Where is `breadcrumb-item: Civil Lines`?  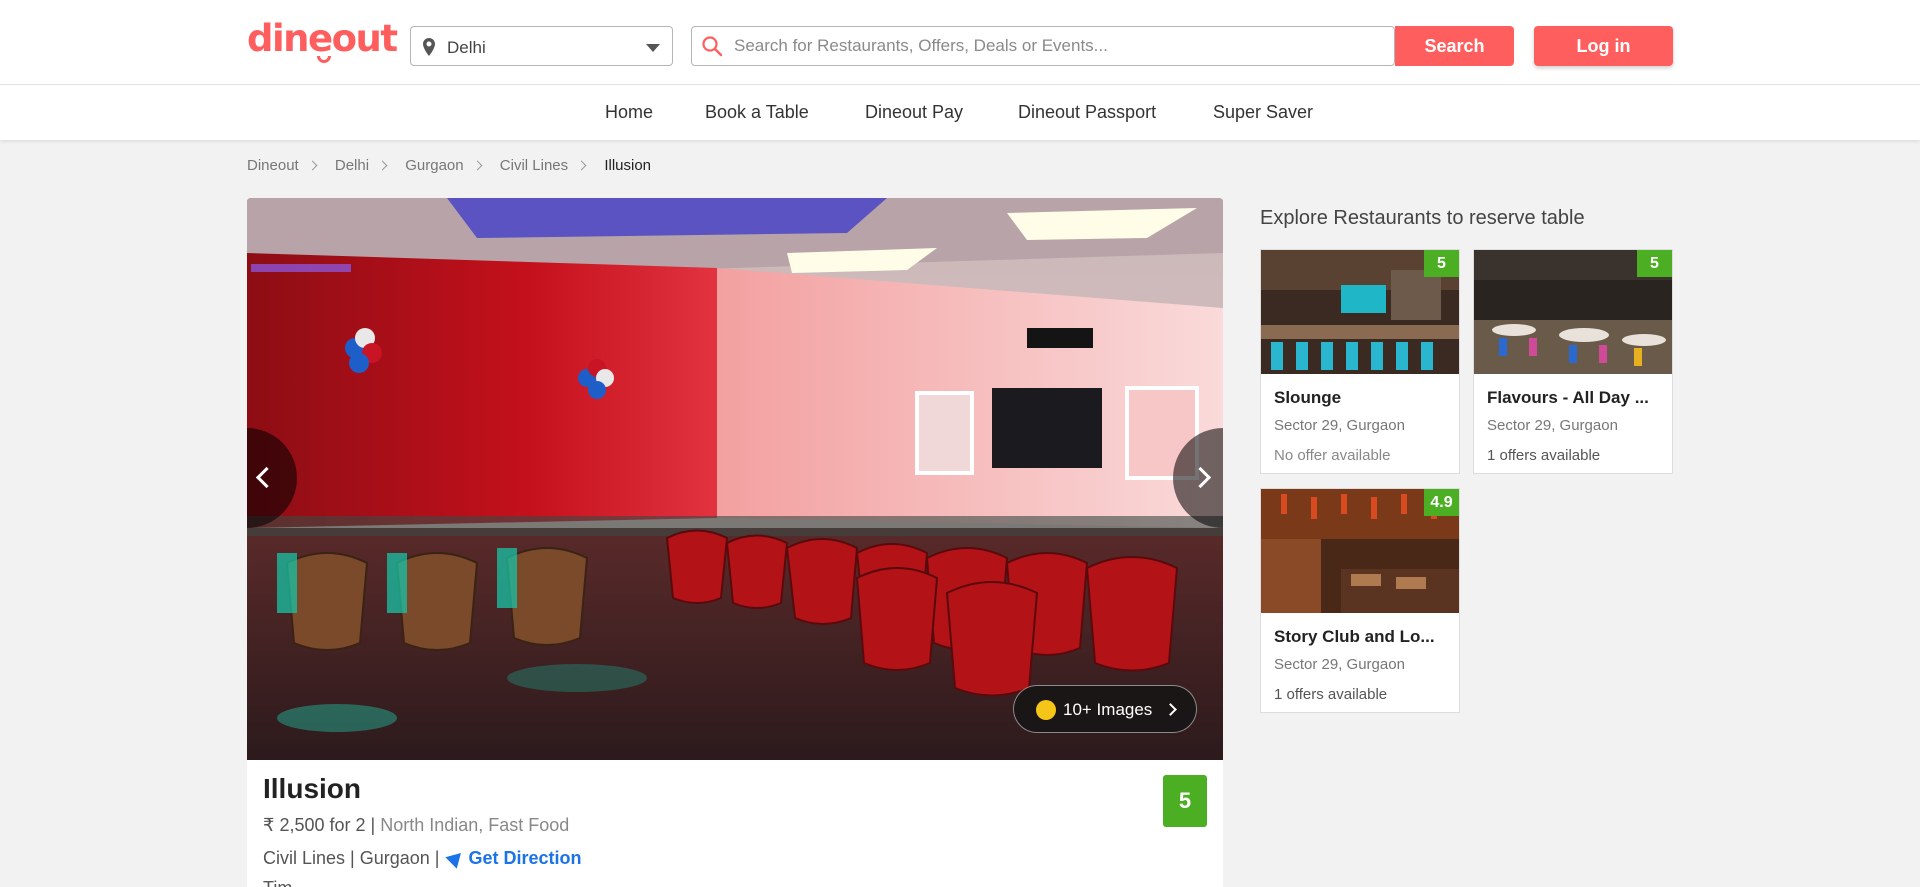 breadcrumb-item: Civil Lines is located at coordinates (534, 165).